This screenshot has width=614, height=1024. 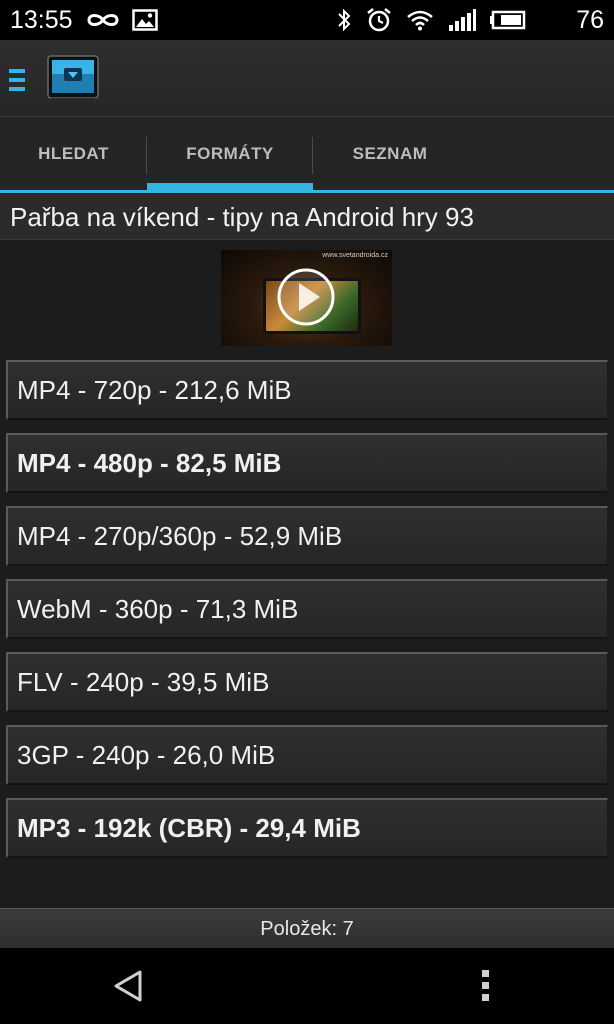 What do you see at coordinates (73, 78) in the screenshot?
I see `tv-logo-icon` at bounding box center [73, 78].